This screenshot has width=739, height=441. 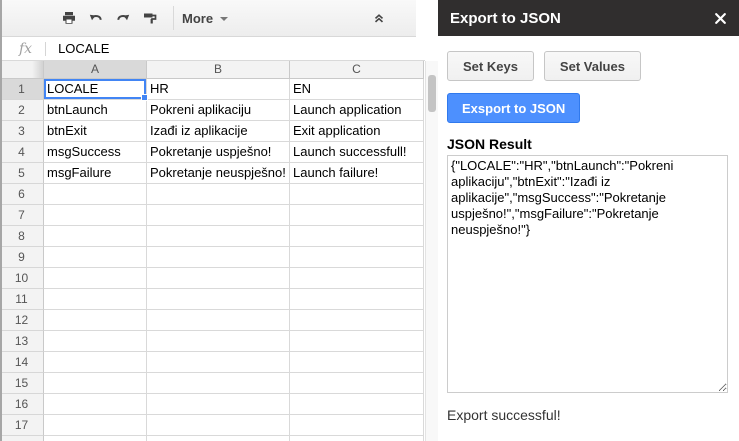 I want to click on column-header-row: A B C, so click(x=212, y=70).